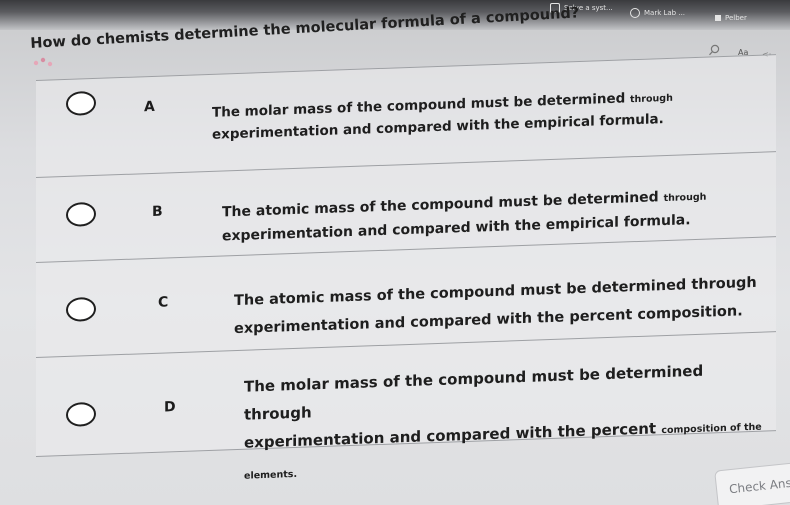  What do you see at coordinates (714, 50) in the screenshot?
I see `search-icon` at bounding box center [714, 50].